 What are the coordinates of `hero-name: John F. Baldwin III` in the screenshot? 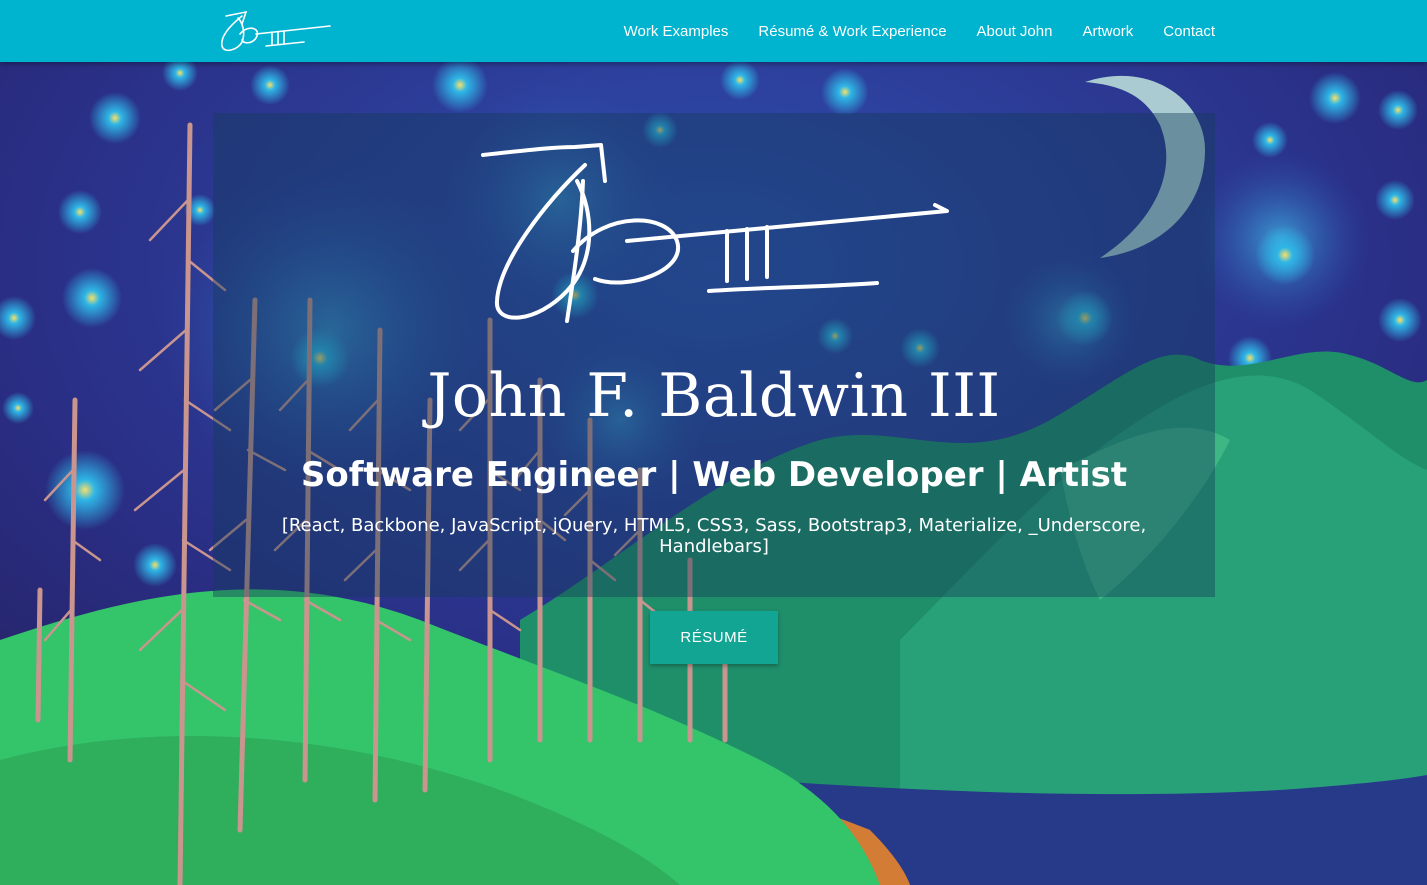 It's located at (714, 396).